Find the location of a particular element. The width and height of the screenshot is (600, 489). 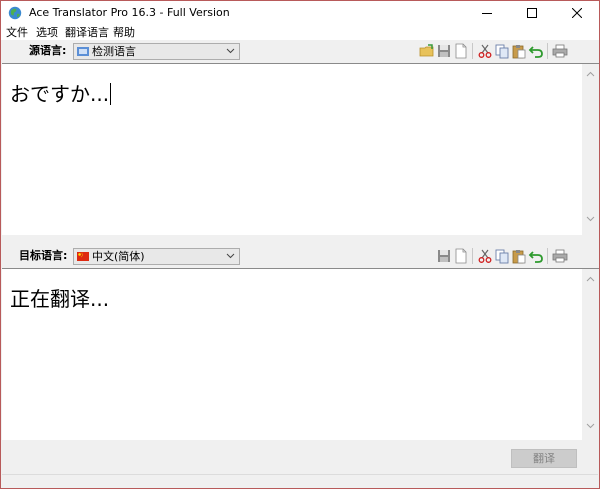

menu-file: 文件 is located at coordinates (17, 32).